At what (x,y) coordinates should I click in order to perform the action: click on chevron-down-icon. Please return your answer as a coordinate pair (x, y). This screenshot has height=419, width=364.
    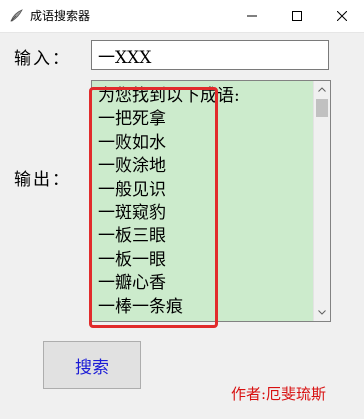
    Looking at the image, I should click on (322, 312).